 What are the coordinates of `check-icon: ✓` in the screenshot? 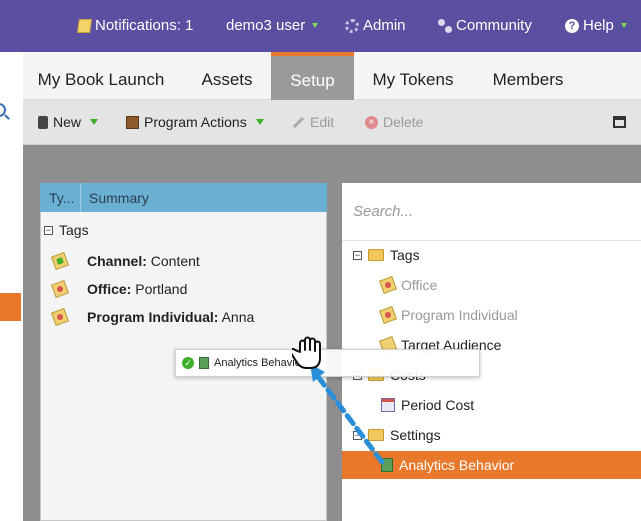 It's located at (188, 363).